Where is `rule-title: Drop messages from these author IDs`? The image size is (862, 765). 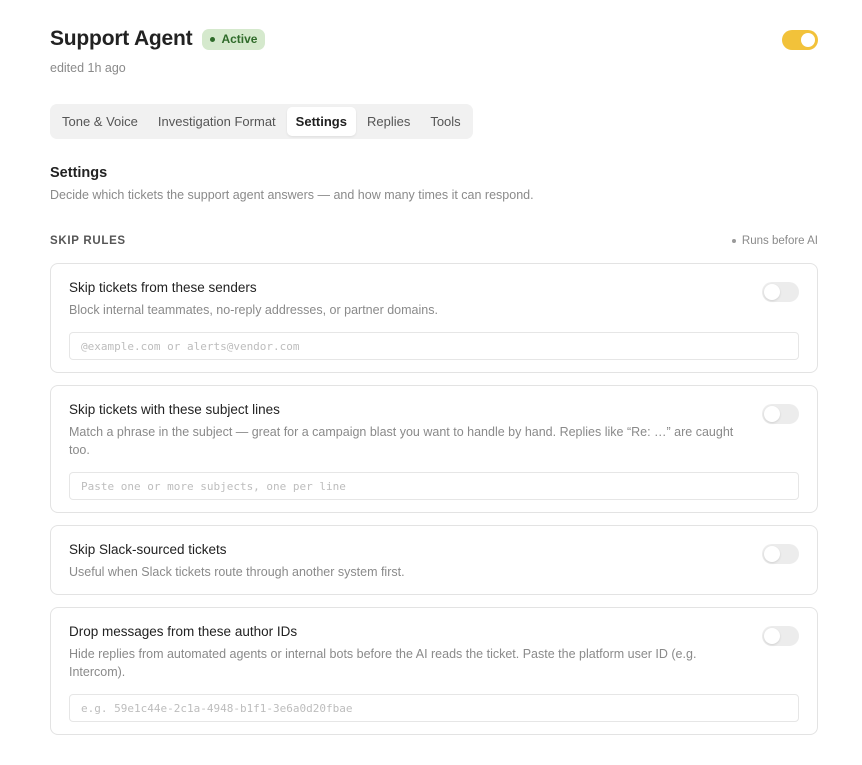 rule-title: Drop messages from these author IDs is located at coordinates (183, 631).